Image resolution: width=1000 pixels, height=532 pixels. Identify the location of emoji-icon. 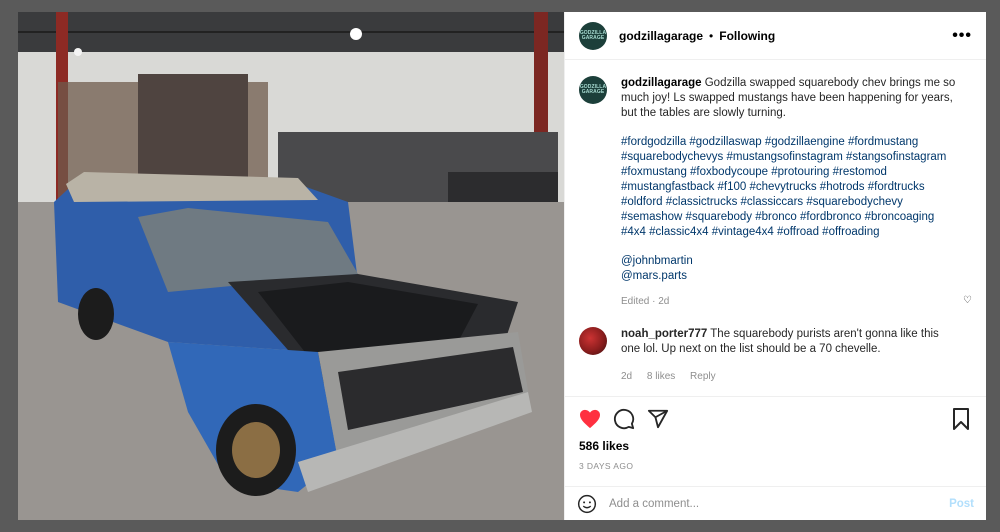
(587, 504).